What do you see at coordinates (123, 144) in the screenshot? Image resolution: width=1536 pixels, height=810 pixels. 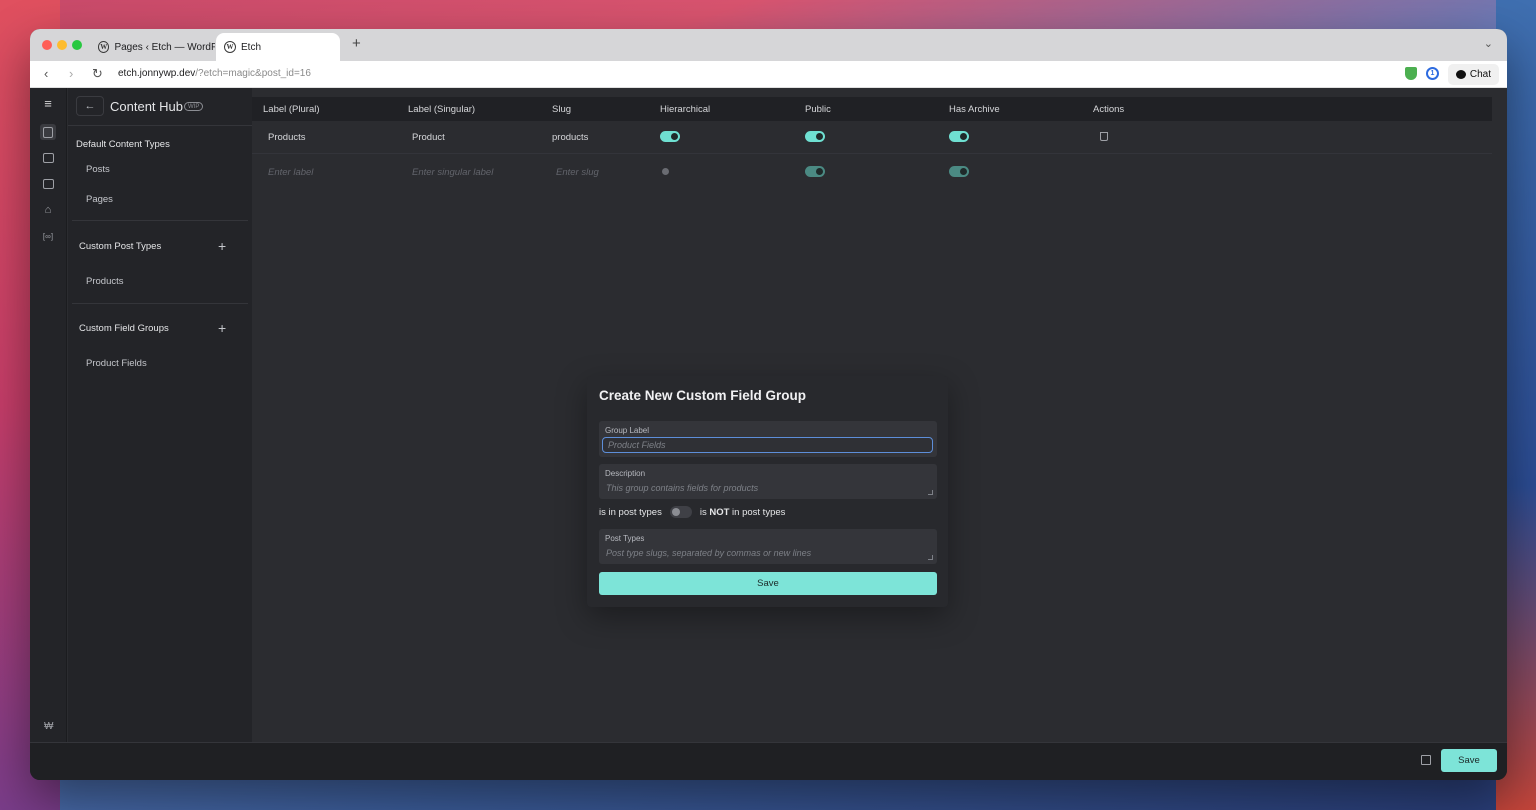 I see `section-title-default: Default Content Types` at bounding box center [123, 144].